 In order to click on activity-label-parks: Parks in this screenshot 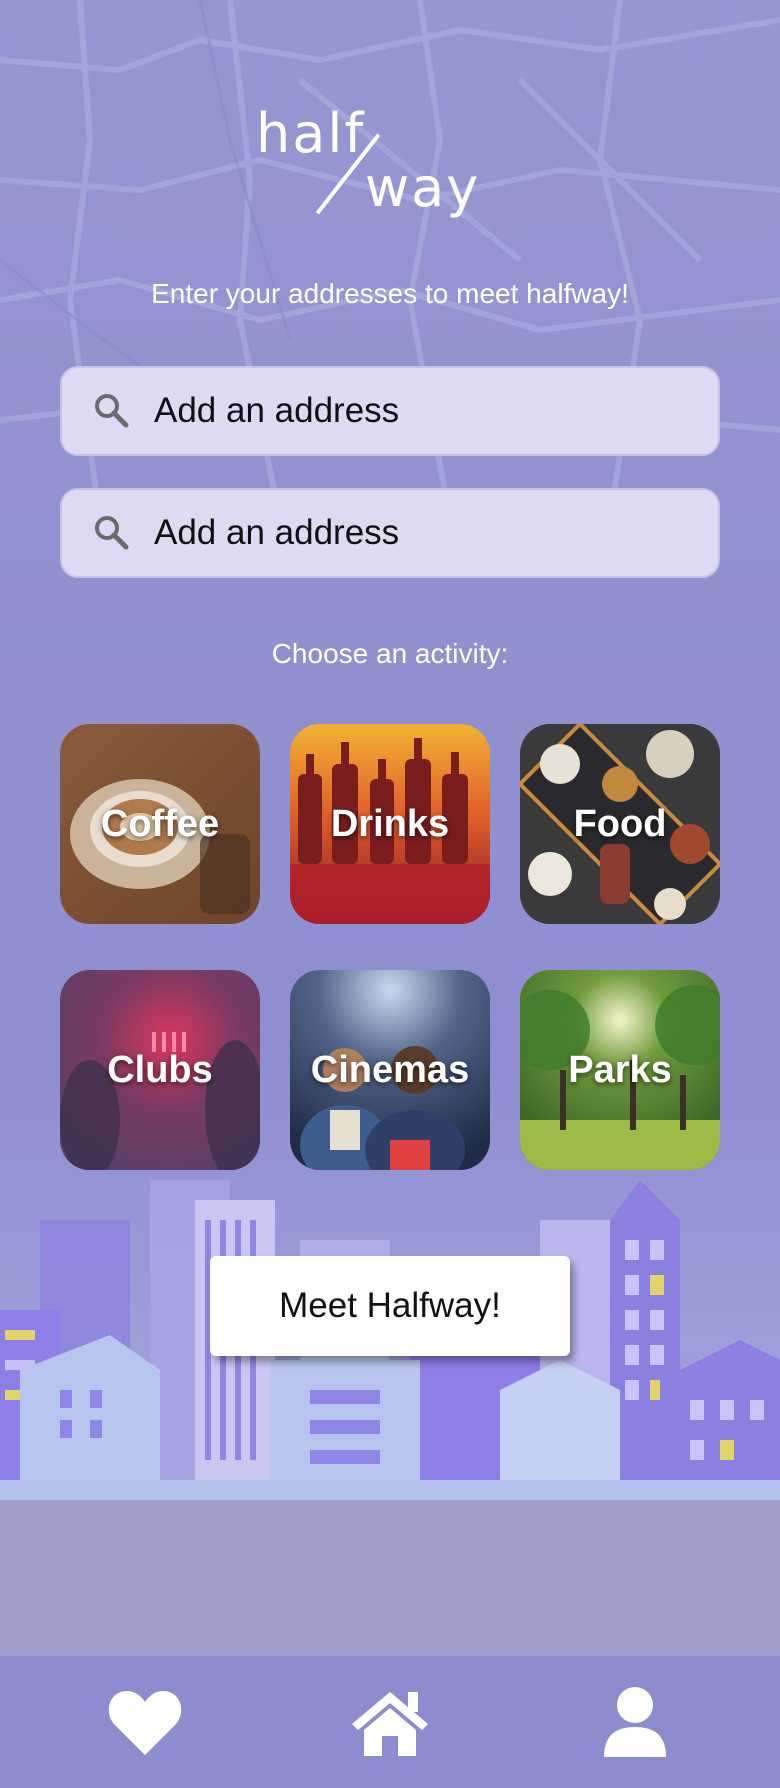, I will do `click(620, 1069)`.